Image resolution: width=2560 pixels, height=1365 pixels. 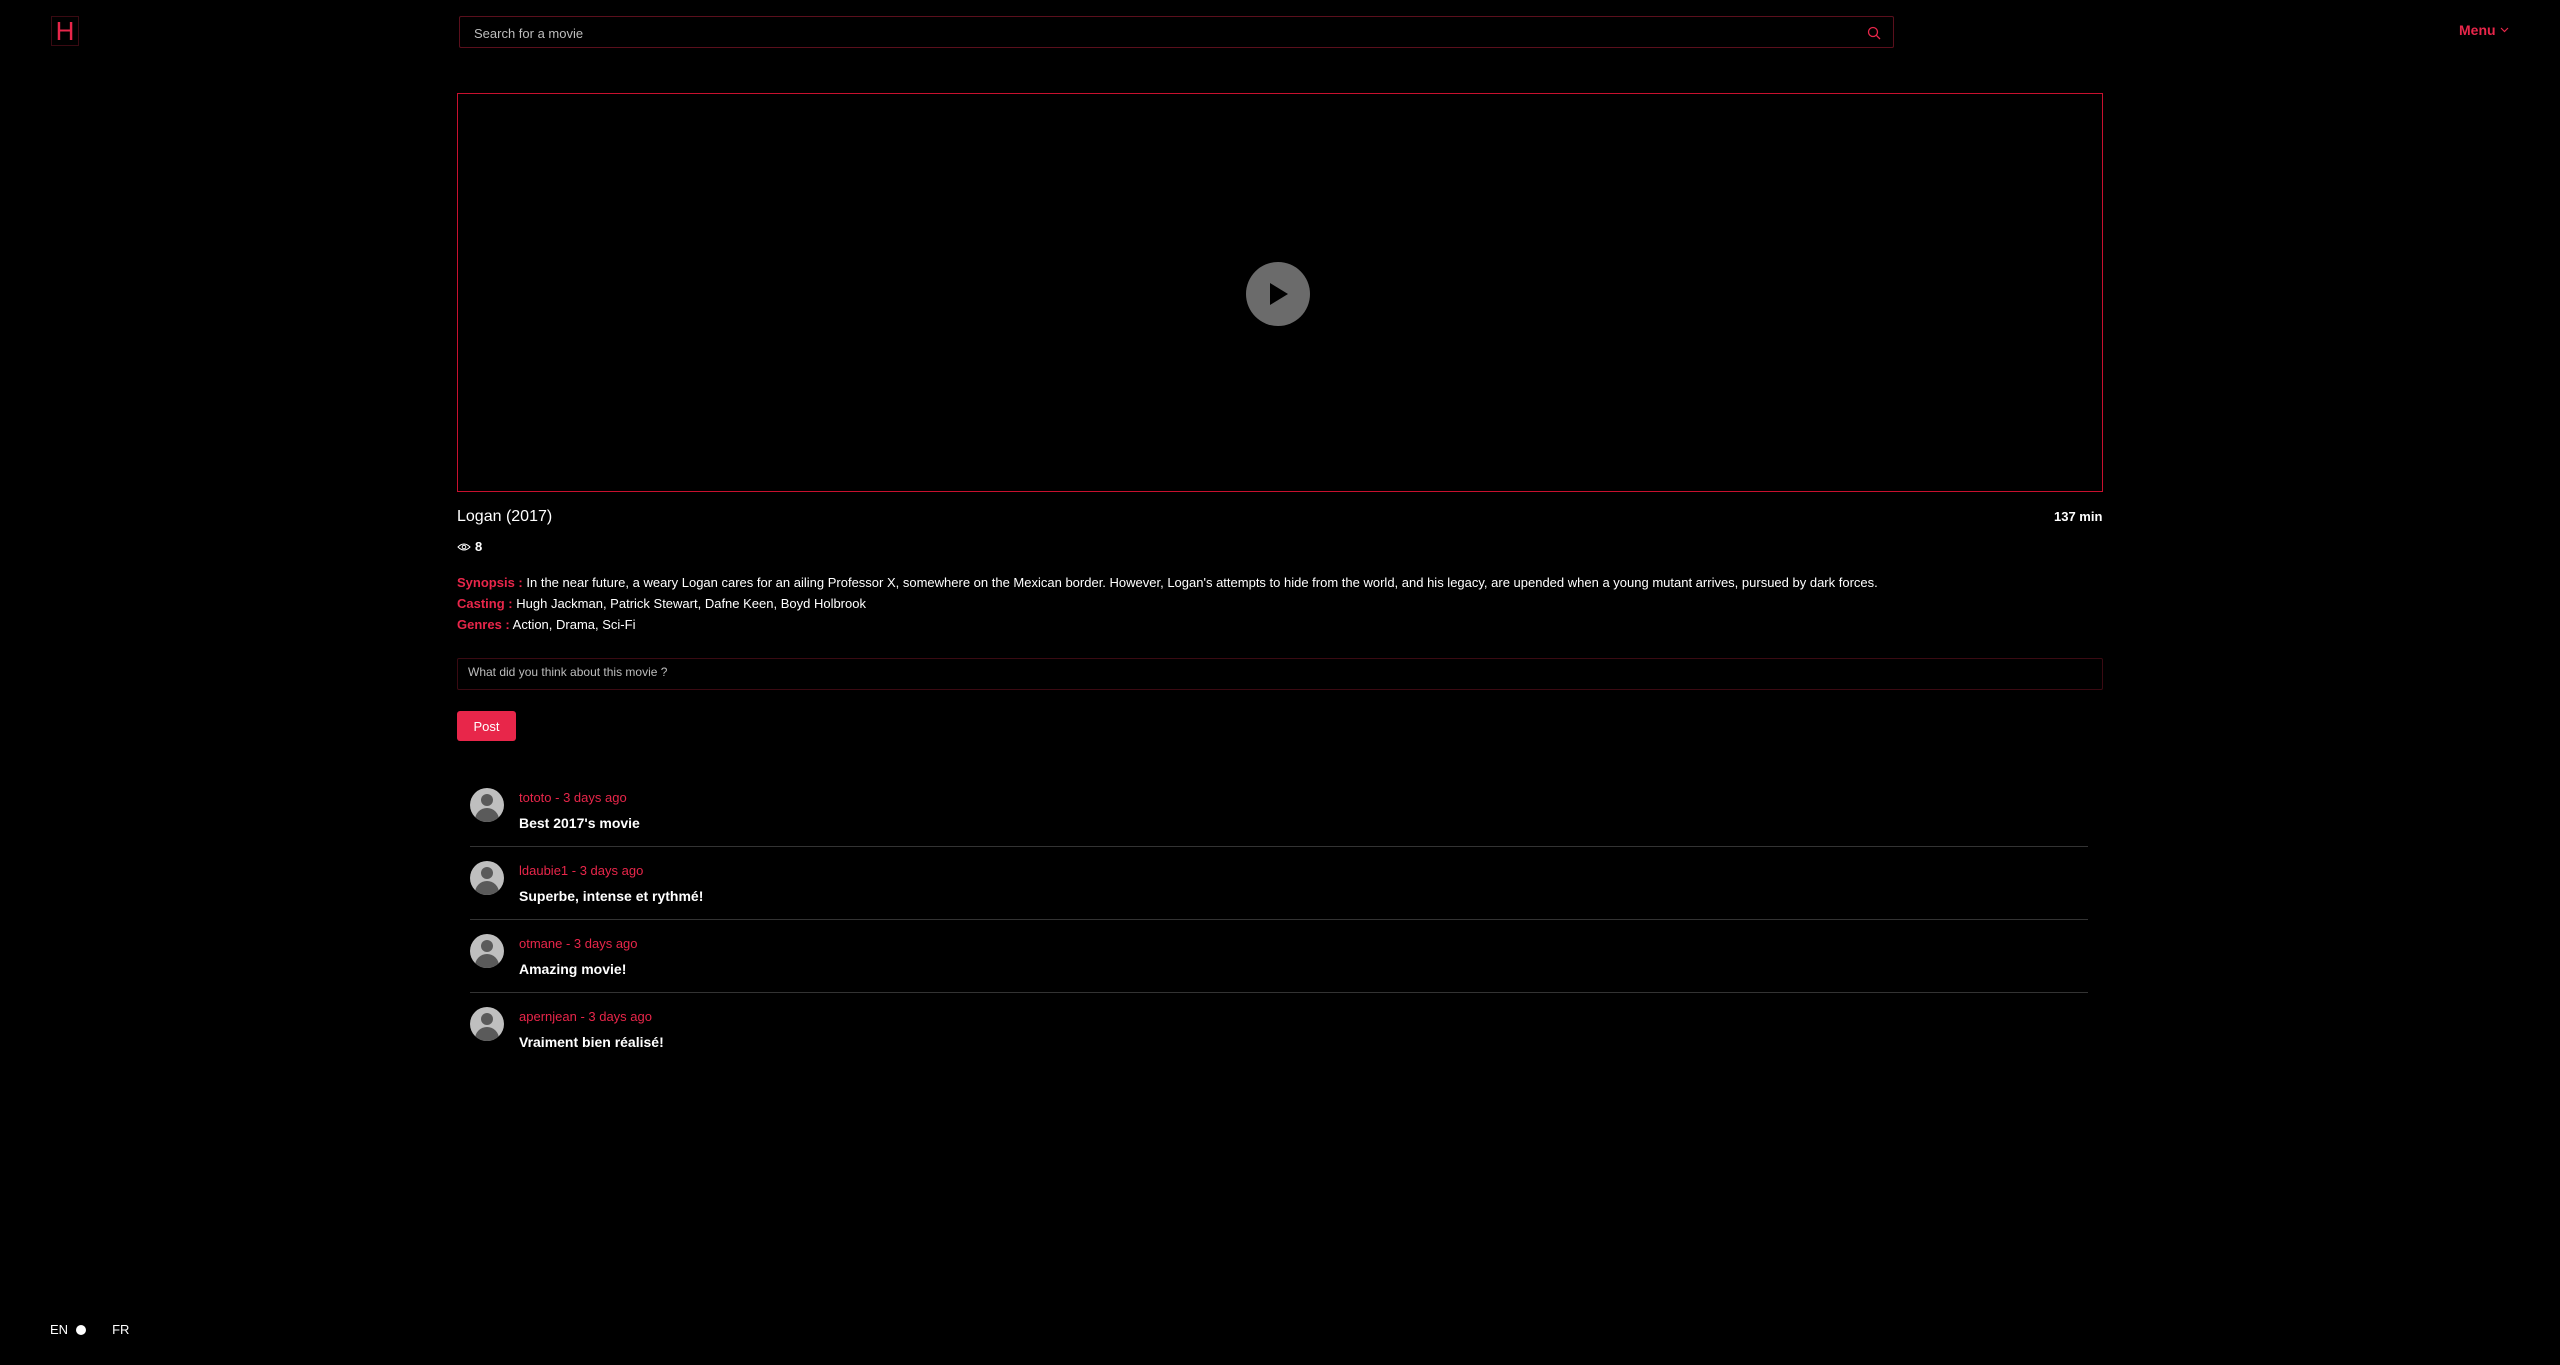 I want to click on menu-label: Menu, so click(x=2477, y=30).